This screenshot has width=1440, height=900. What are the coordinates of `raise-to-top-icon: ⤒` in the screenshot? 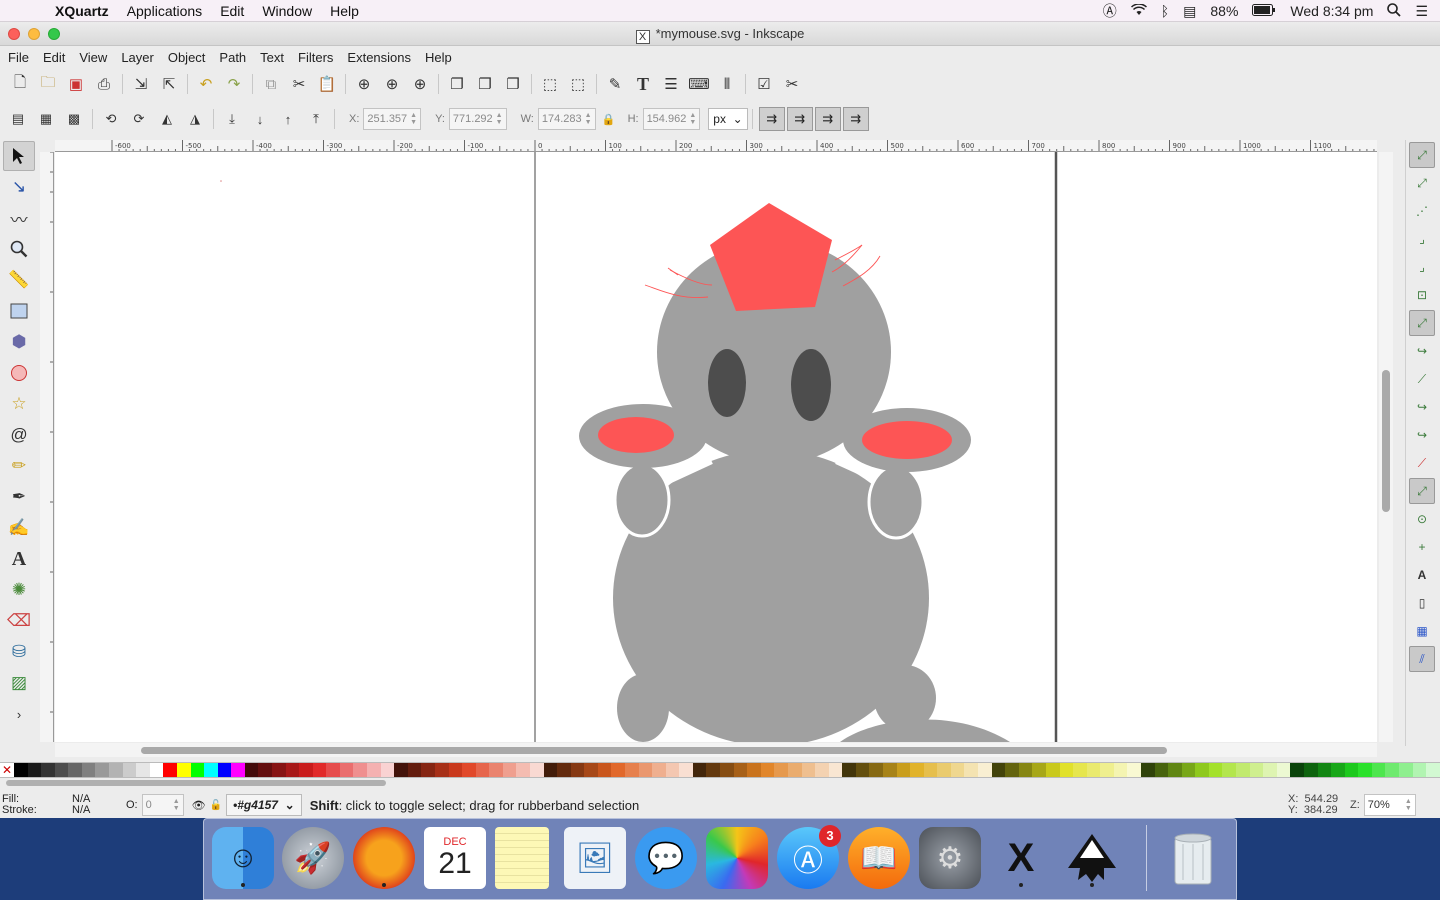 It's located at (316, 119).